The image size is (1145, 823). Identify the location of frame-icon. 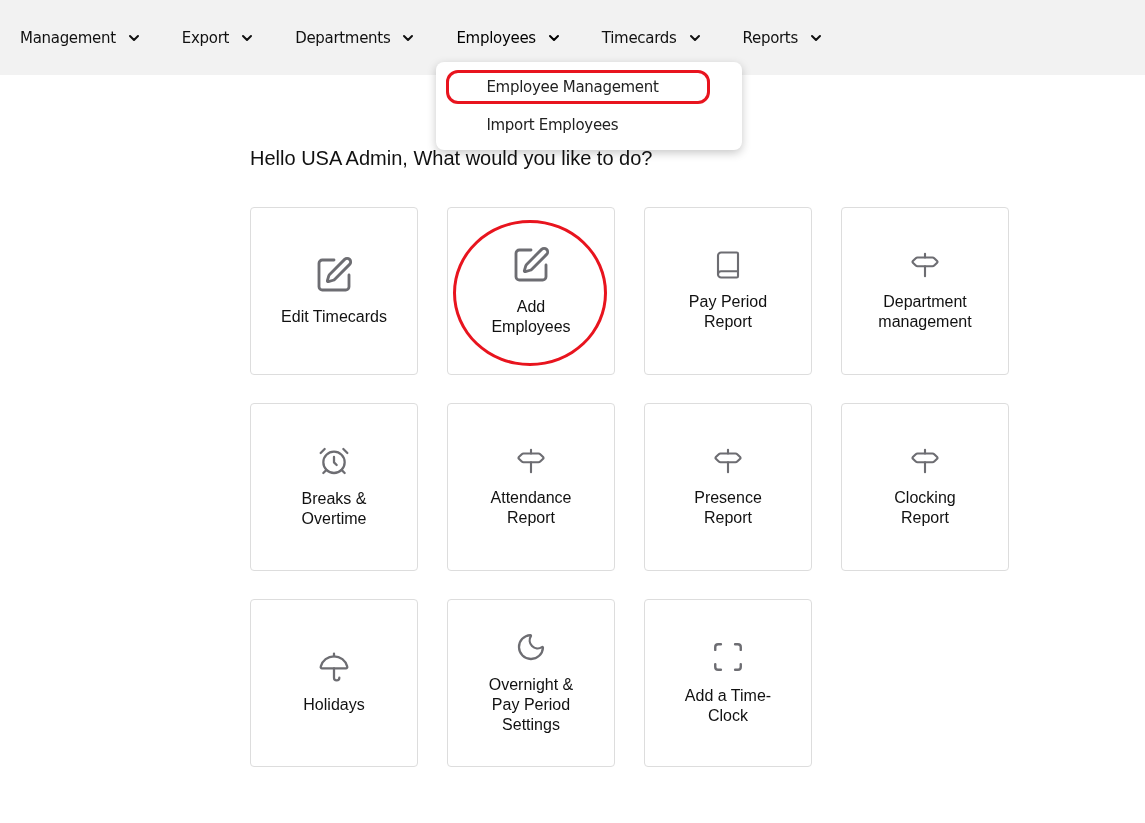
(728, 657).